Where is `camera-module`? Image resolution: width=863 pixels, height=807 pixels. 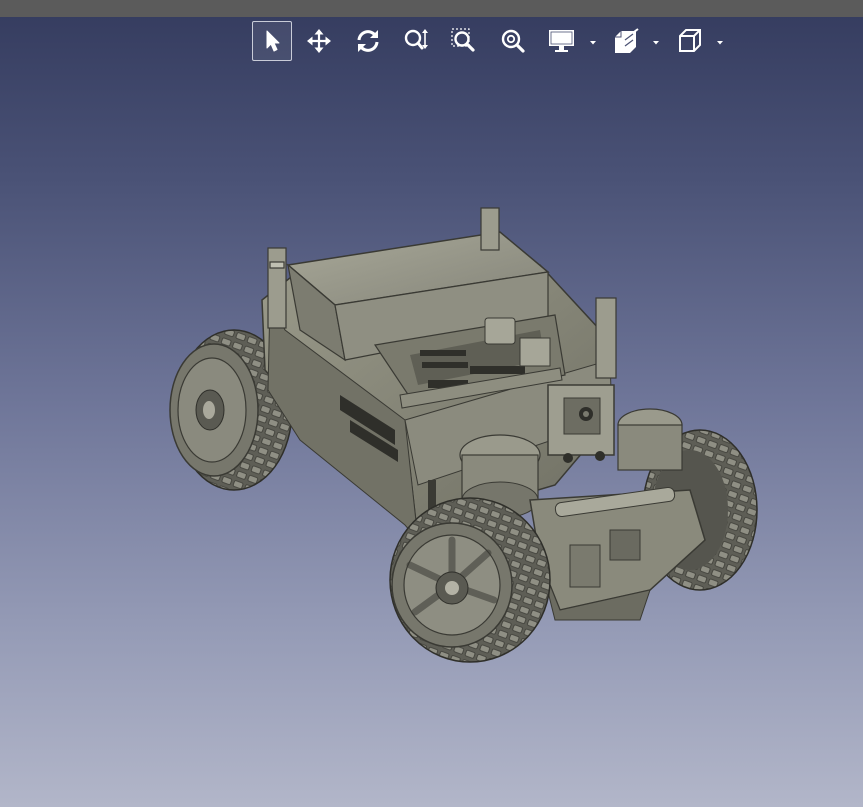
camera-module is located at coordinates (581, 423).